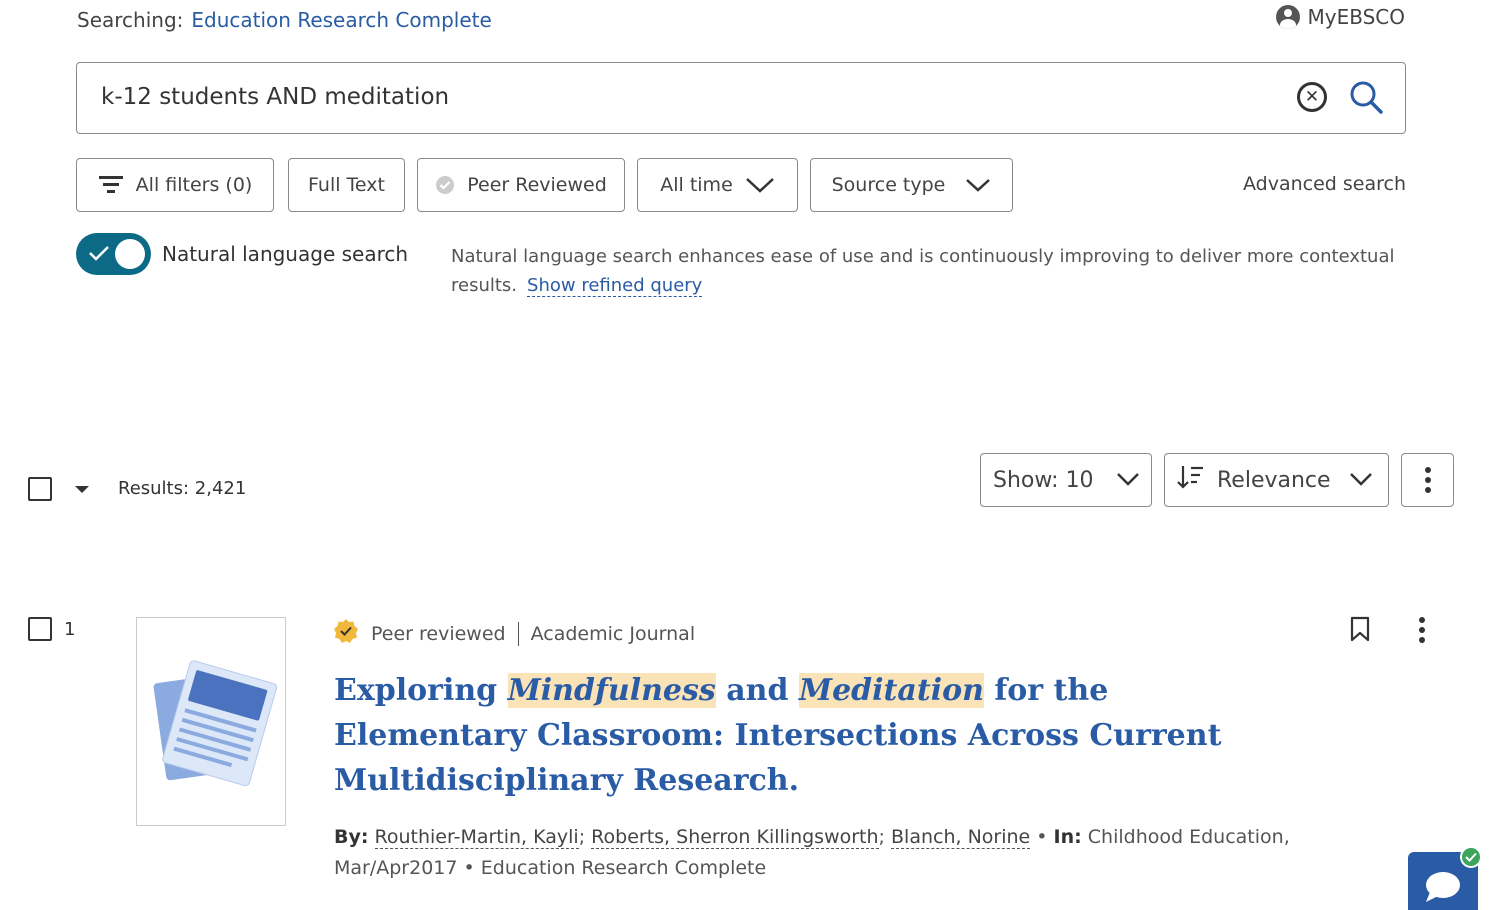 Image resolution: width=1489 pixels, height=910 pixels. I want to click on search-input: k-12 students AND meditation, so click(275, 97).